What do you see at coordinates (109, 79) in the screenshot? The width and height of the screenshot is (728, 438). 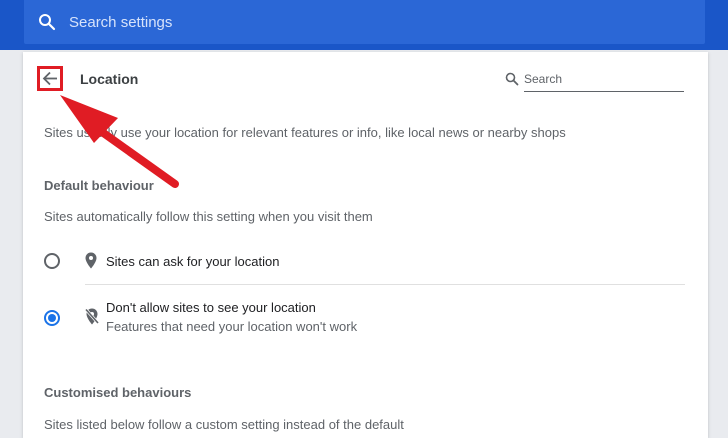 I see `page-title: Location` at bounding box center [109, 79].